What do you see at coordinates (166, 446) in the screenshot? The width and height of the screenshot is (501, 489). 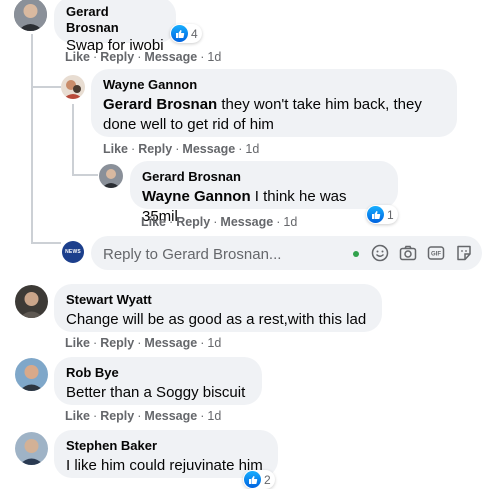 I see `comment-author: Stephen Baker` at bounding box center [166, 446].